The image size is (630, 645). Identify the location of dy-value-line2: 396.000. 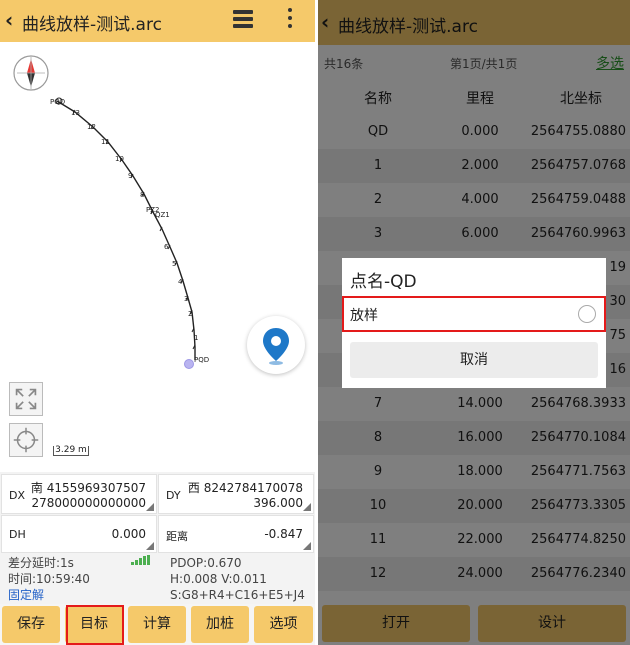
(278, 503).